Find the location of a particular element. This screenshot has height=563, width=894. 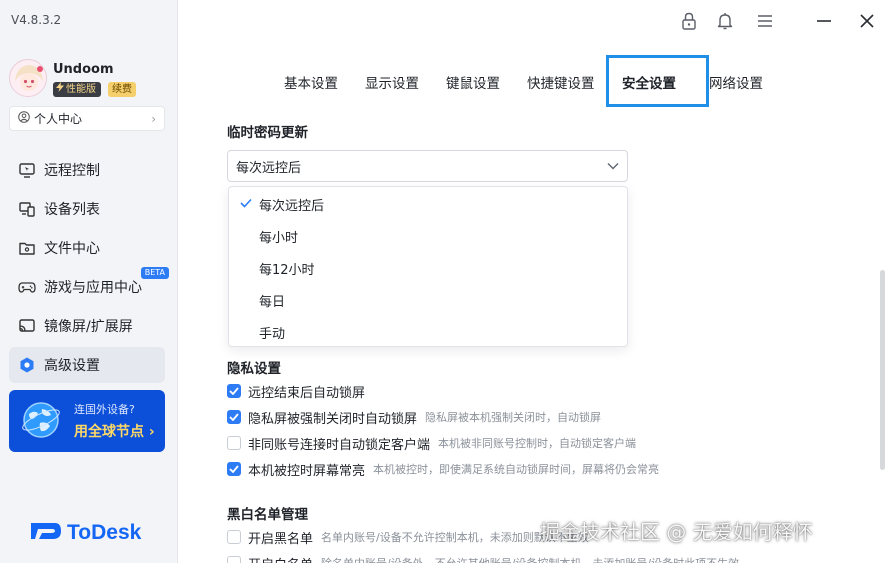

todesk-logo-text: ToDesk is located at coordinates (104, 532).